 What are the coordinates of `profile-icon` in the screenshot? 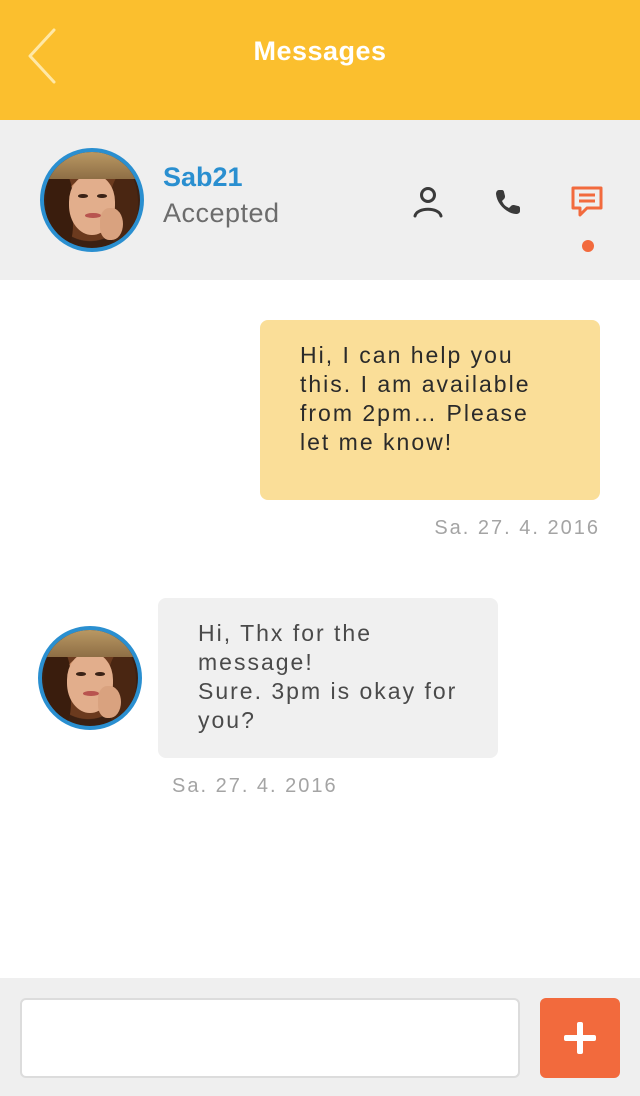 It's located at (428, 202).